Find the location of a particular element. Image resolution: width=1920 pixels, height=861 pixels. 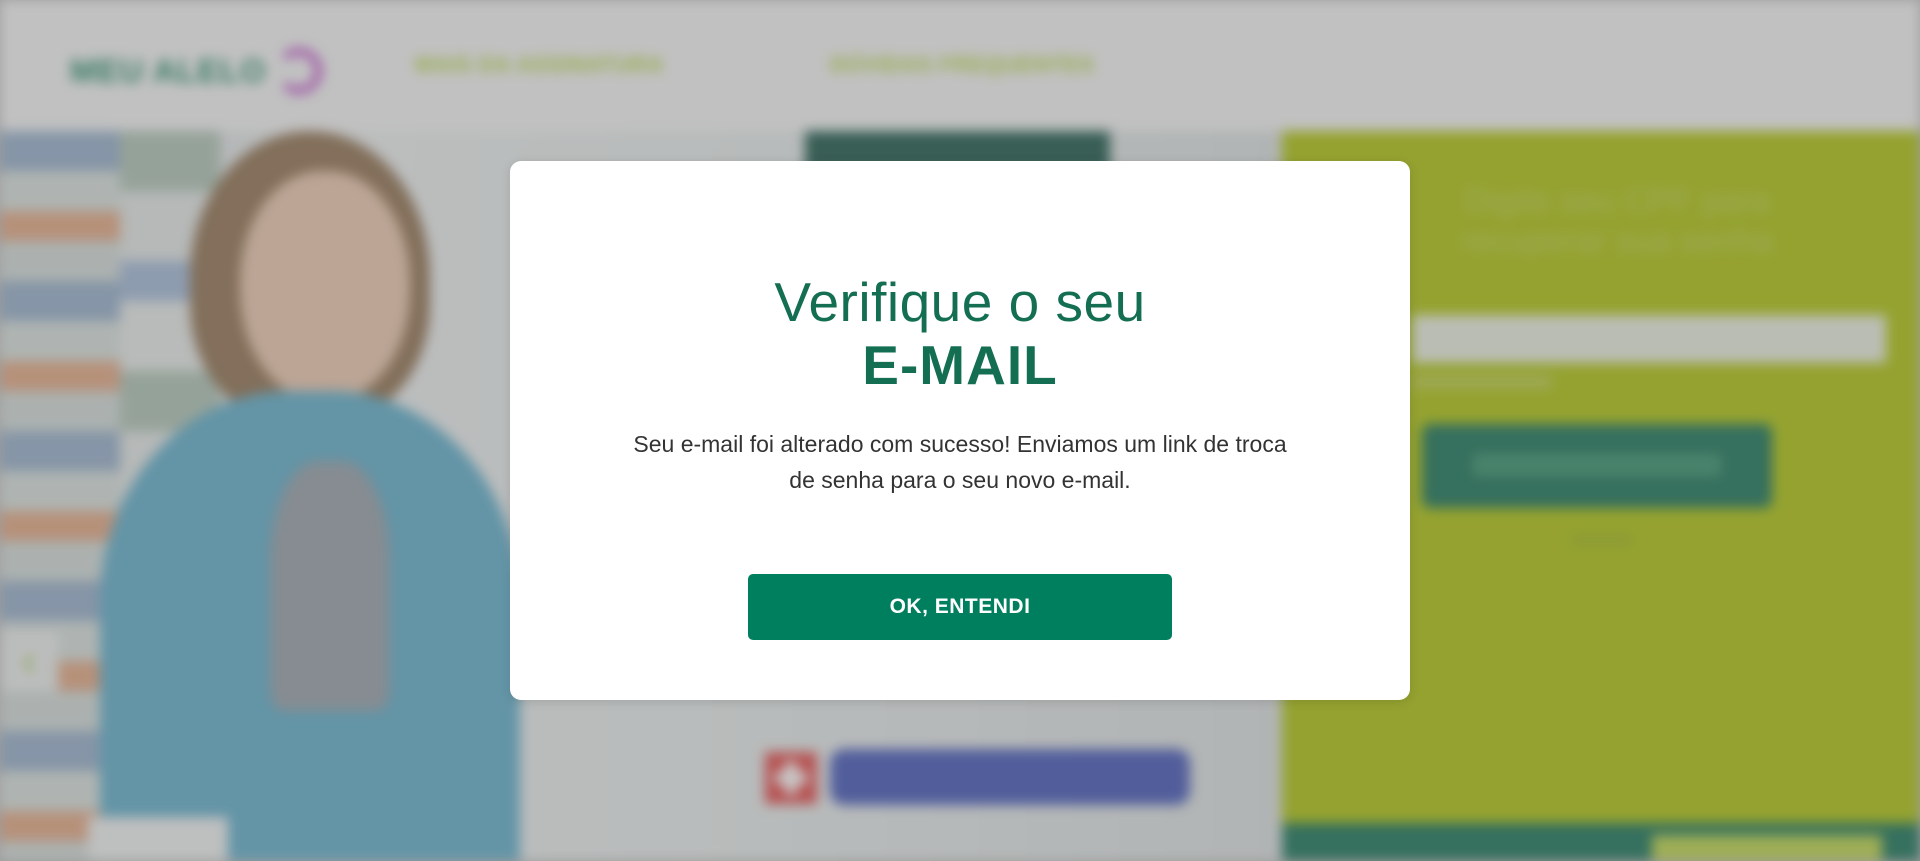

ok-entendi-button: OK, ENTENDI is located at coordinates (960, 607).